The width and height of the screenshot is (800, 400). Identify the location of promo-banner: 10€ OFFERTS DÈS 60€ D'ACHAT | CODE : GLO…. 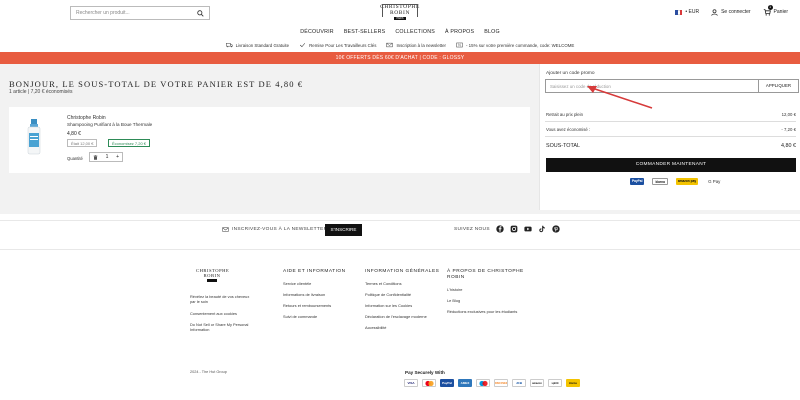
(400, 58).